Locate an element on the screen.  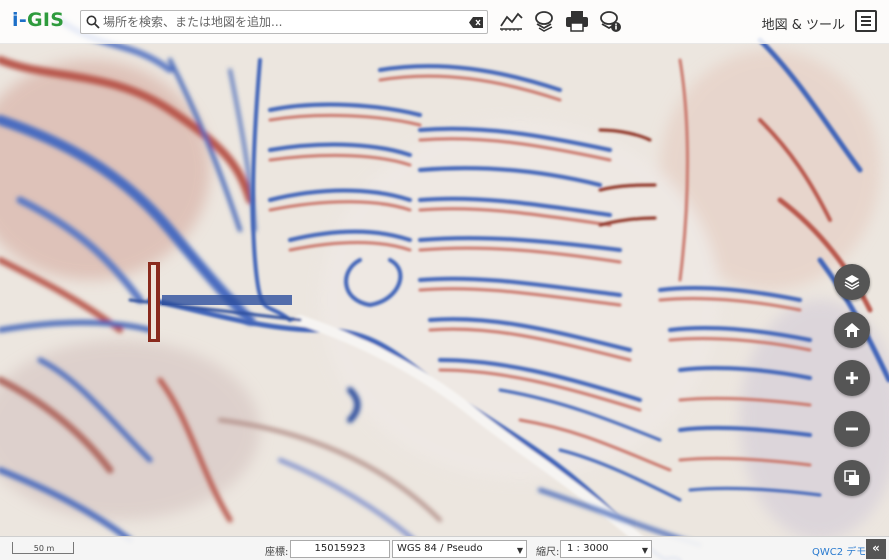
crs-select: WGS 84 / Pseudo Mercator ▼ is located at coordinates (459, 550).